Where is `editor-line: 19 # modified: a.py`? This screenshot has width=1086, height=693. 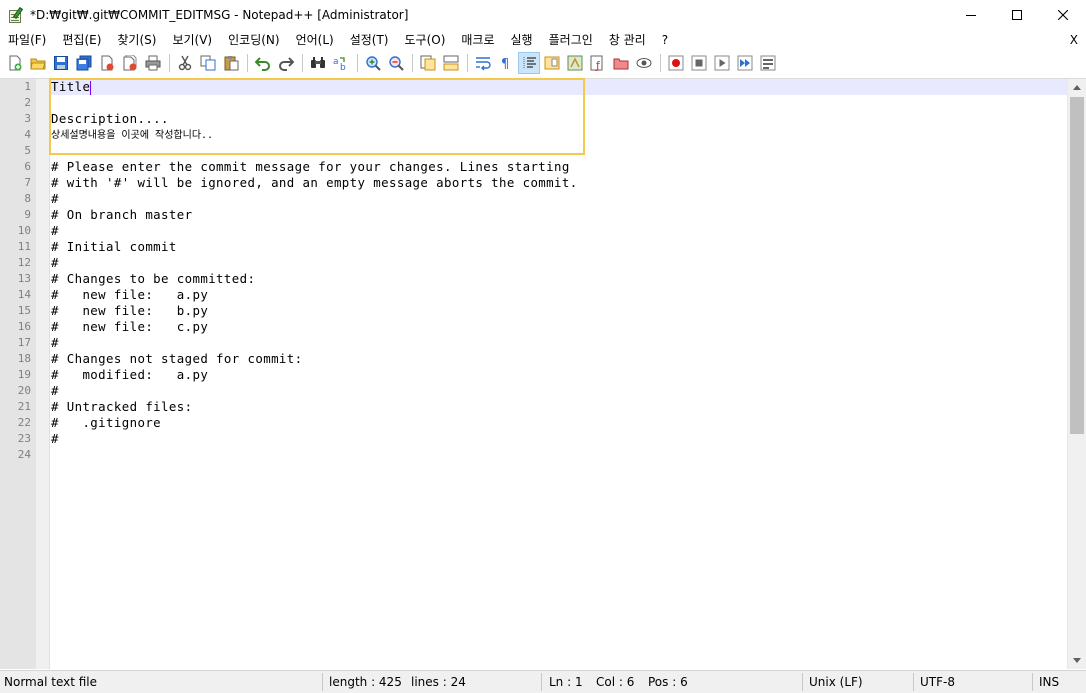
editor-line: 19 # modified: a.py is located at coordinates (533, 375).